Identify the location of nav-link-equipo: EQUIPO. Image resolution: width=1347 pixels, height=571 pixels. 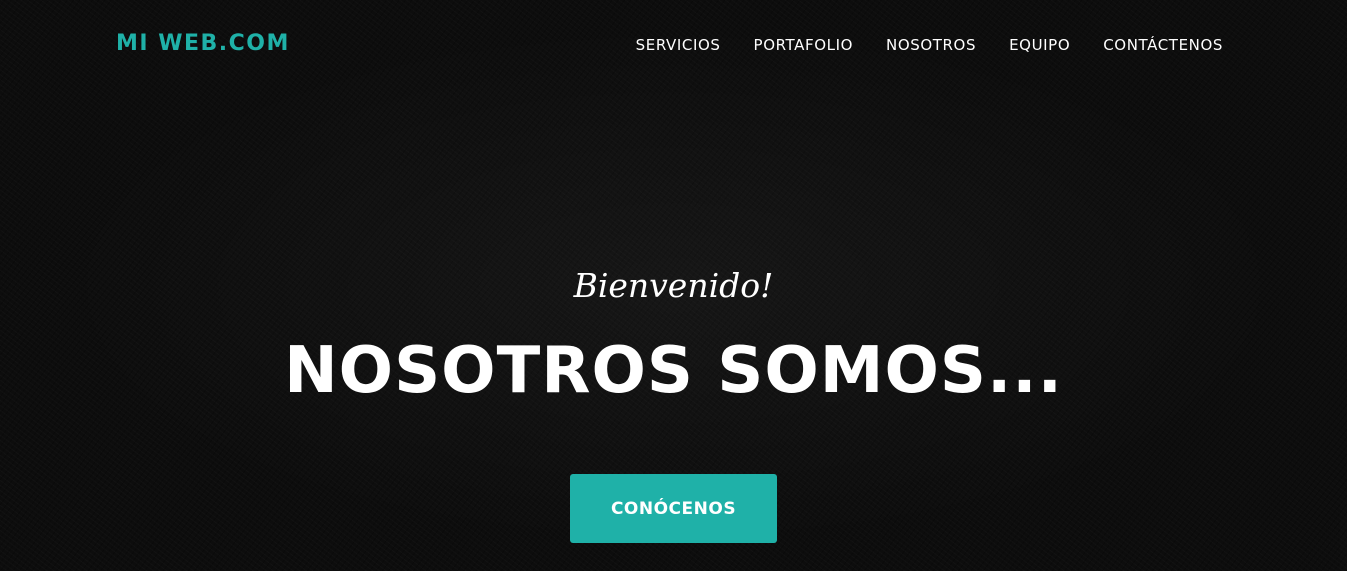
(1039, 45).